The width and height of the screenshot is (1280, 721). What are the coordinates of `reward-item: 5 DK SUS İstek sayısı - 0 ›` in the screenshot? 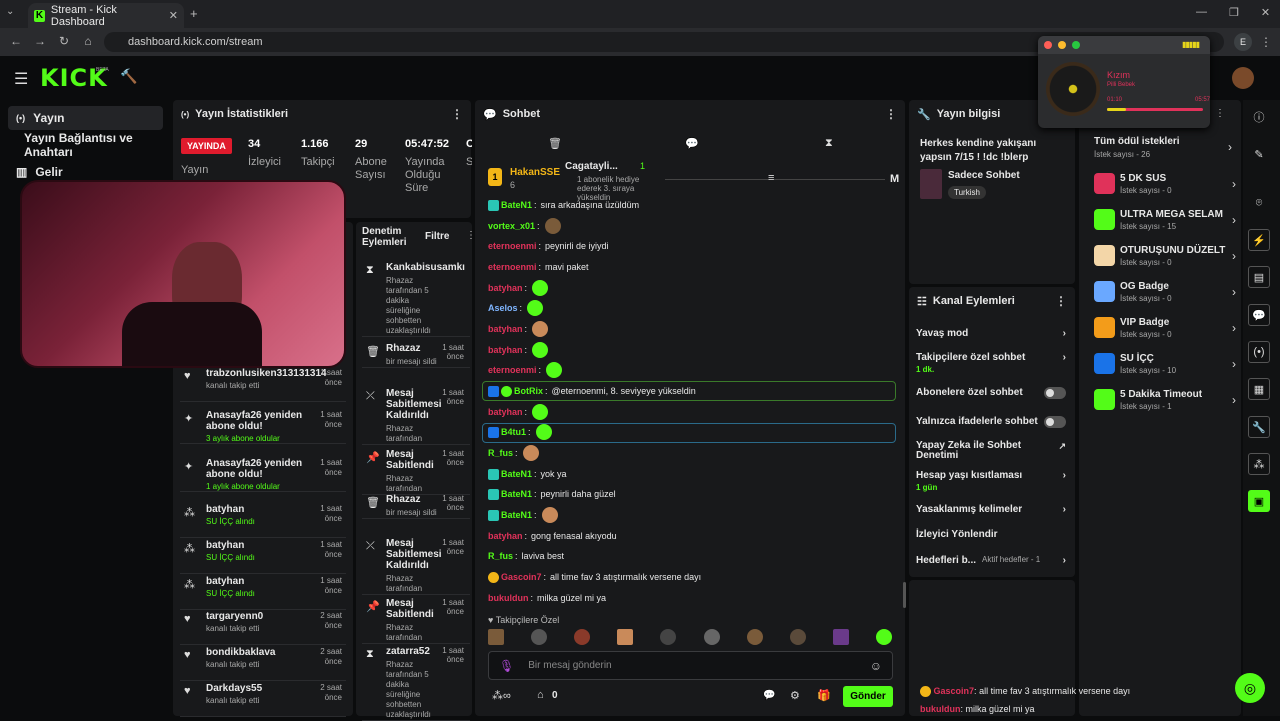 It's located at (1165, 187).